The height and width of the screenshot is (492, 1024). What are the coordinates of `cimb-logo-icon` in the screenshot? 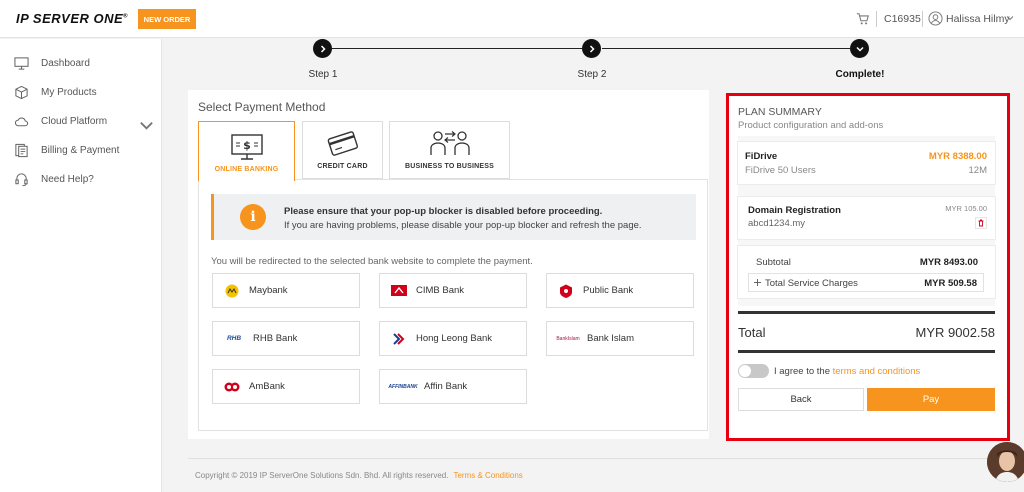 It's located at (399, 291).